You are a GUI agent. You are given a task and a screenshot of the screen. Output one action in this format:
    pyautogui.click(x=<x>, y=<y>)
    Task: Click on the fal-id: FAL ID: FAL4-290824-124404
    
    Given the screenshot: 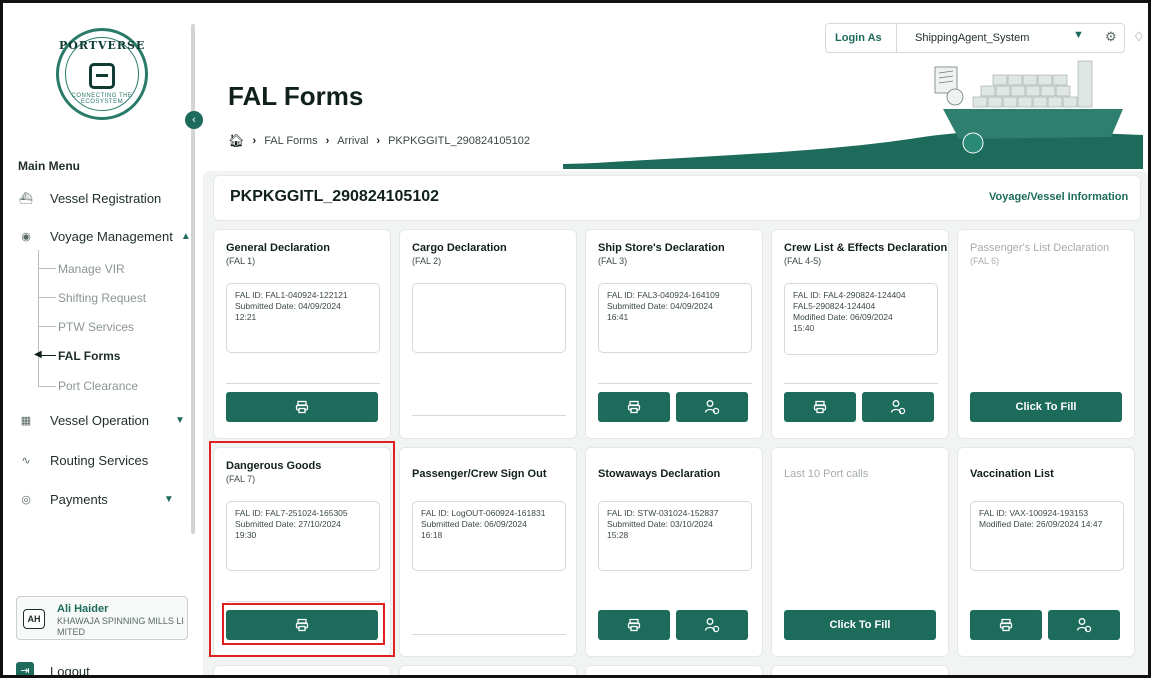 What is the action you would take?
    pyautogui.click(x=849, y=295)
    